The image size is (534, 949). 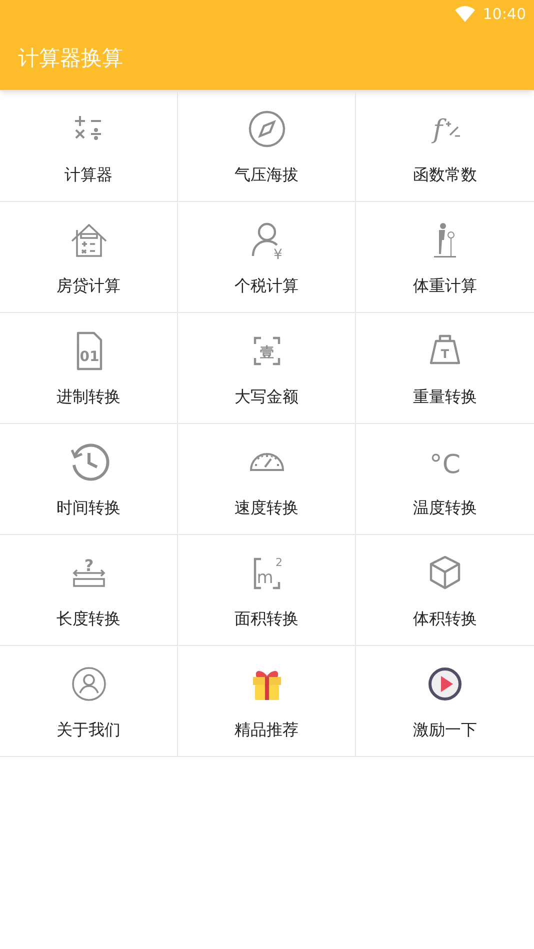 I want to click on tool-tile: ¥ 个税计算, so click(x=267, y=256).